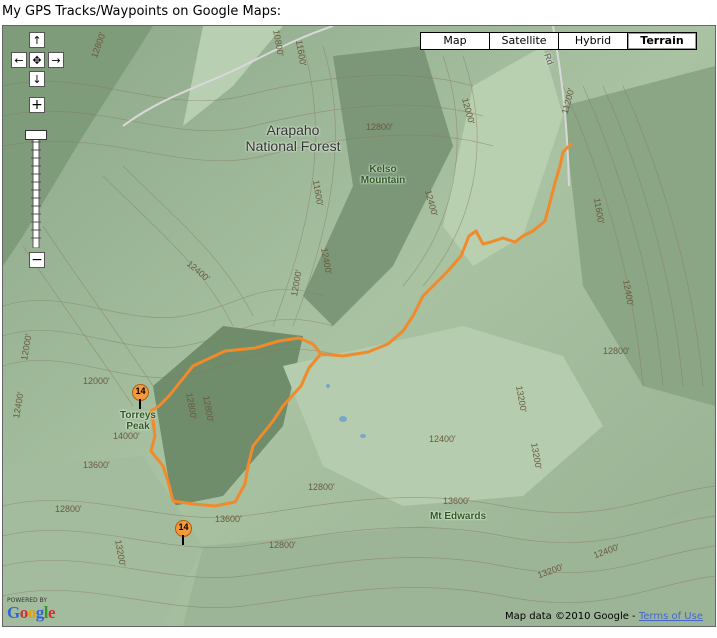  Describe the element at coordinates (524, 41) in the screenshot. I see `map-type-satellite: Satellite` at that location.